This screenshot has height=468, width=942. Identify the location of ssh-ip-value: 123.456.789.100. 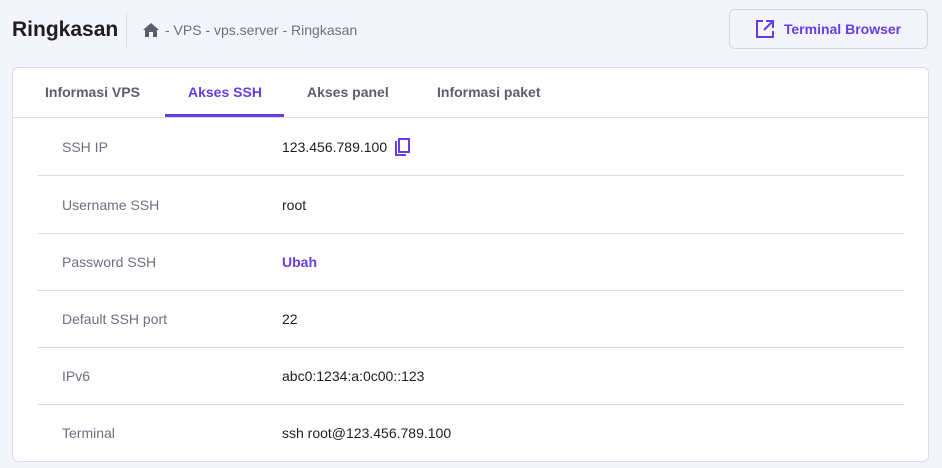
(335, 146).